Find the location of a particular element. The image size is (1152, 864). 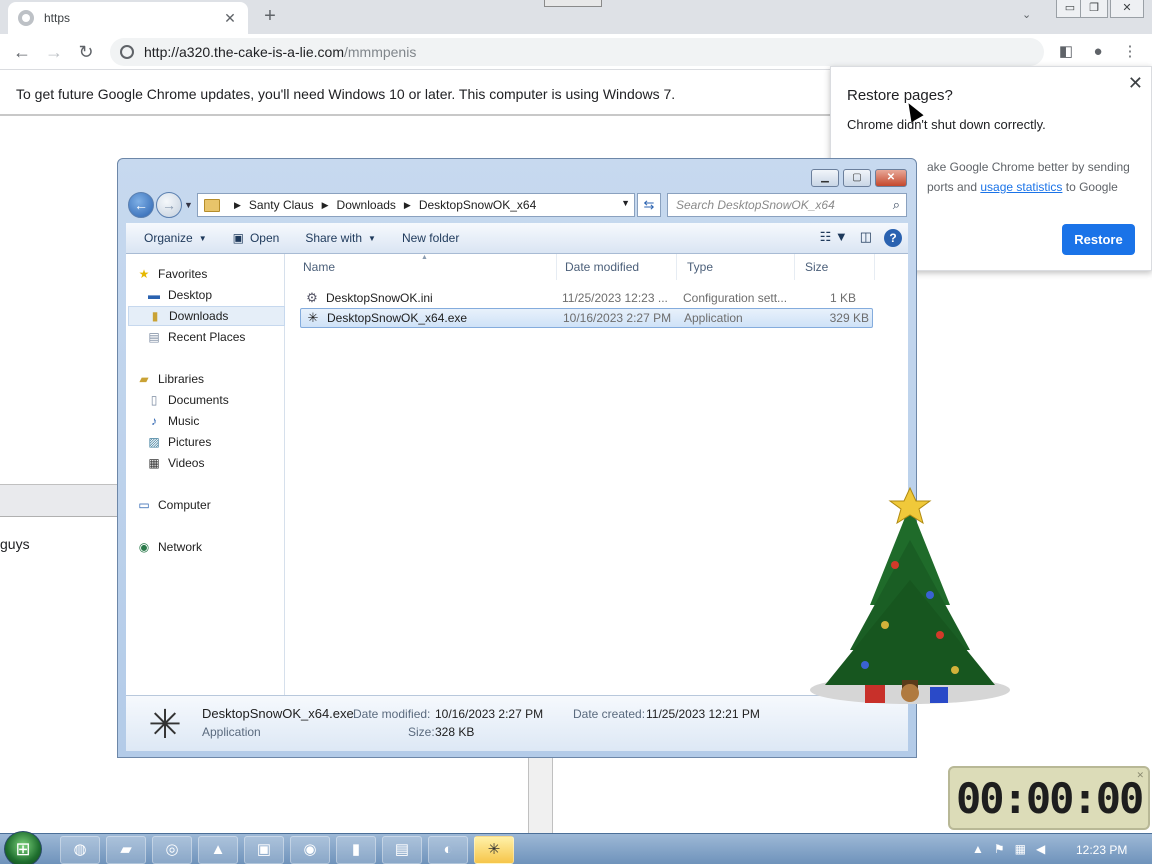

taskbar-clock: 12:23 PM is located at coordinates (1101, 850).